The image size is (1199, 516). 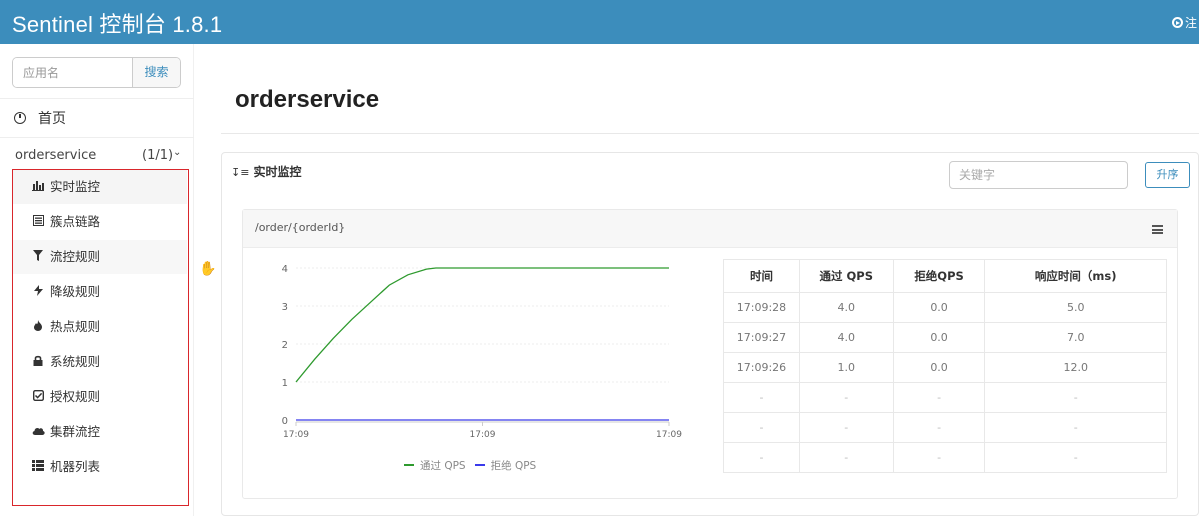 What do you see at coordinates (761, 276) in the screenshot?
I see `table-header-cell: 时间` at bounding box center [761, 276].